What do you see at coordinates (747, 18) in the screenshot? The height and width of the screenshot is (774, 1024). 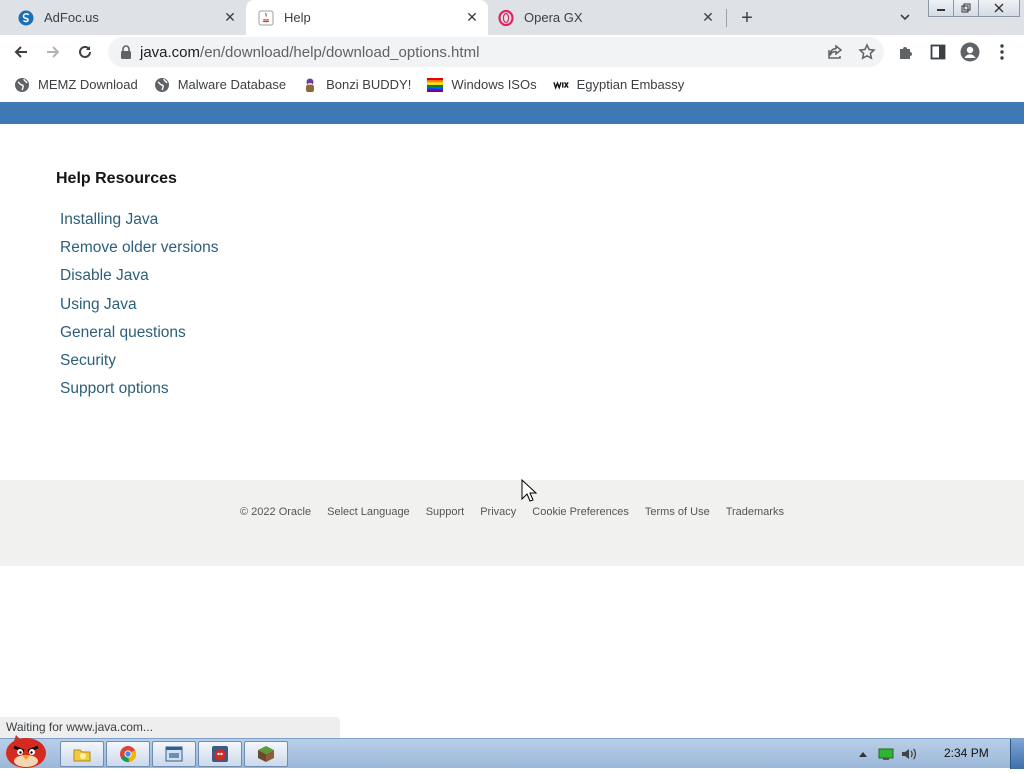 I see `new-tab-button: +` at bounding box center [747, 18].